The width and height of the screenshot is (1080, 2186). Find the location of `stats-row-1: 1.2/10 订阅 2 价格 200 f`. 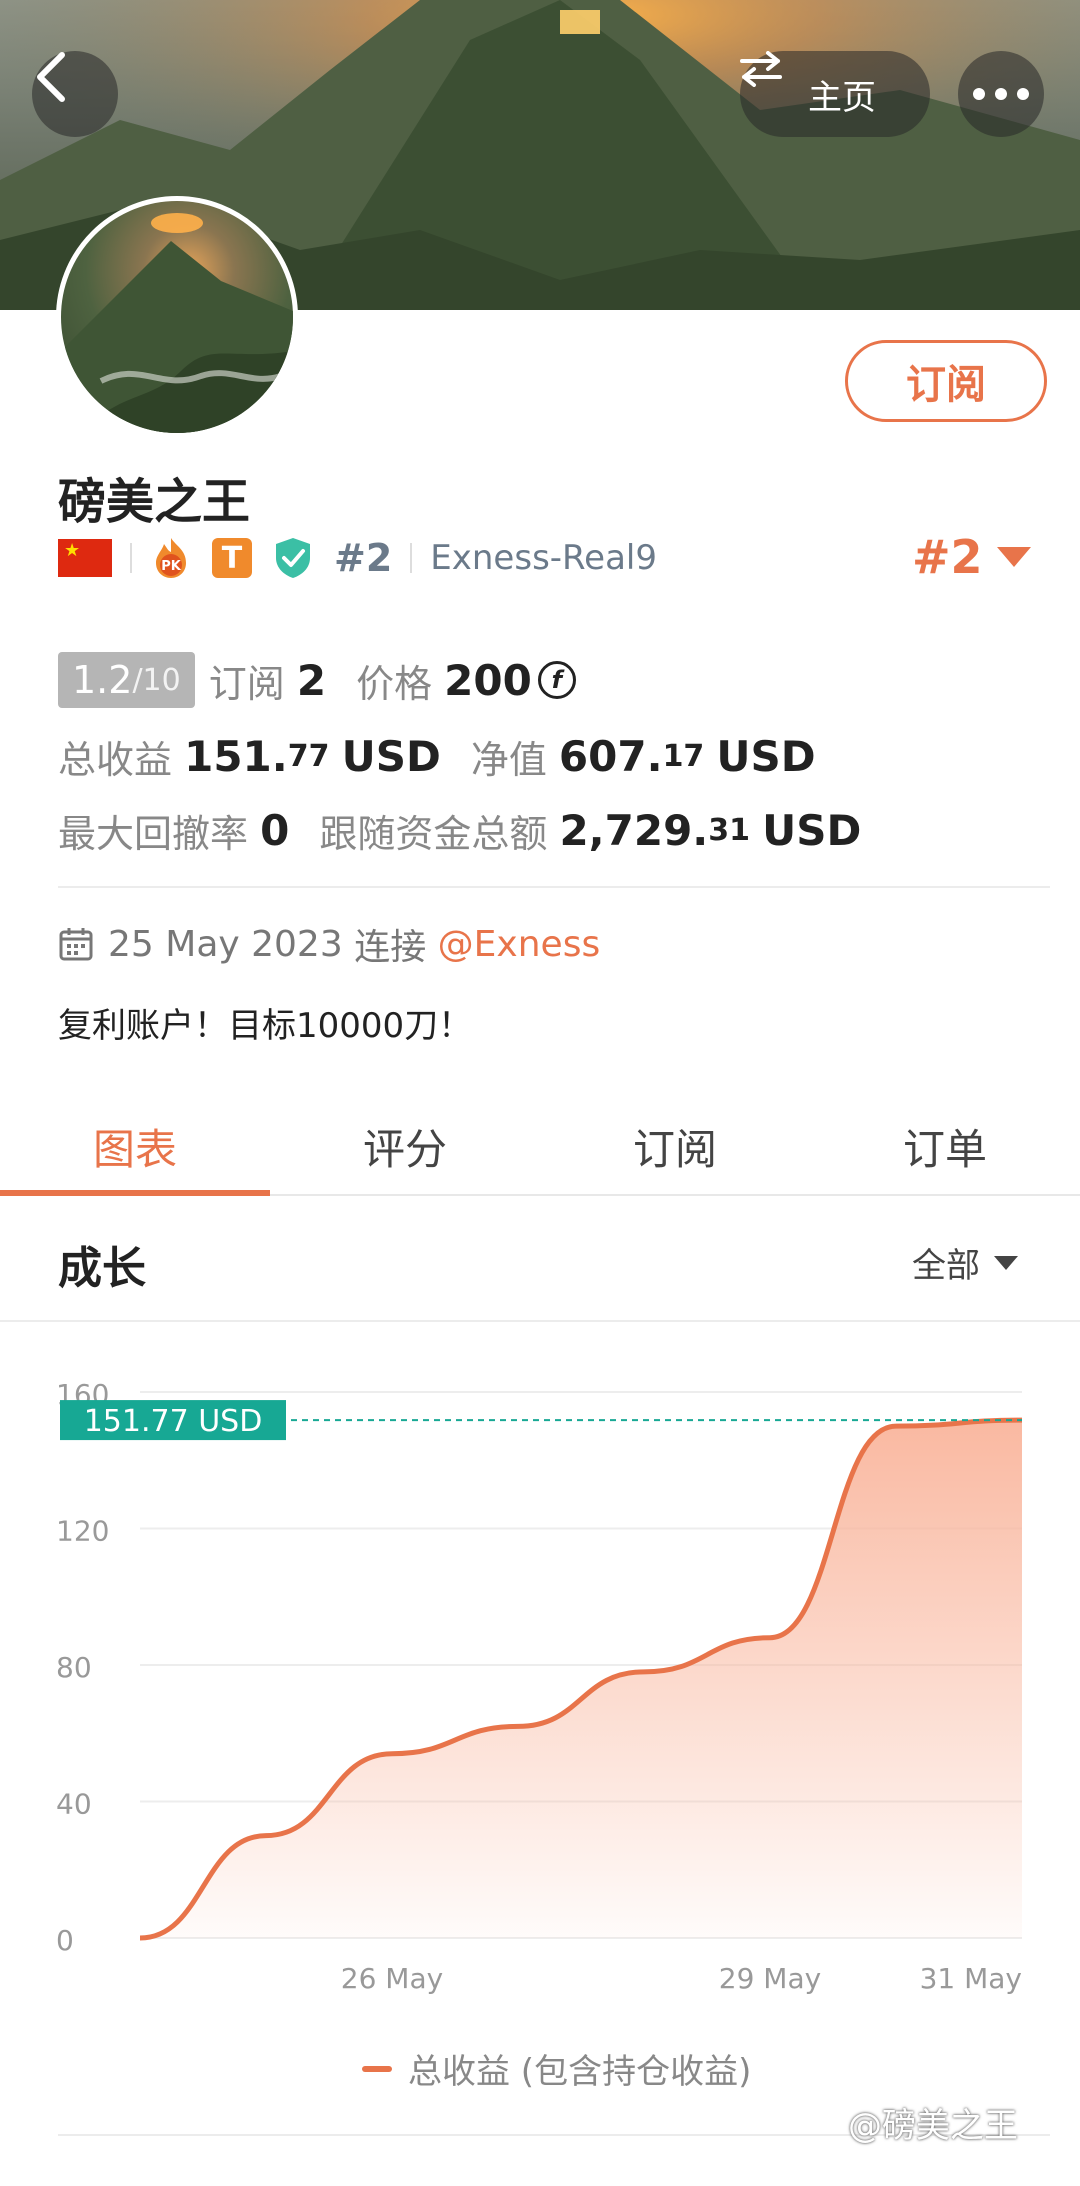

stats-row-1: 1.2/10 订阅 2 价格 200 f is located at coordinates (317, 680).